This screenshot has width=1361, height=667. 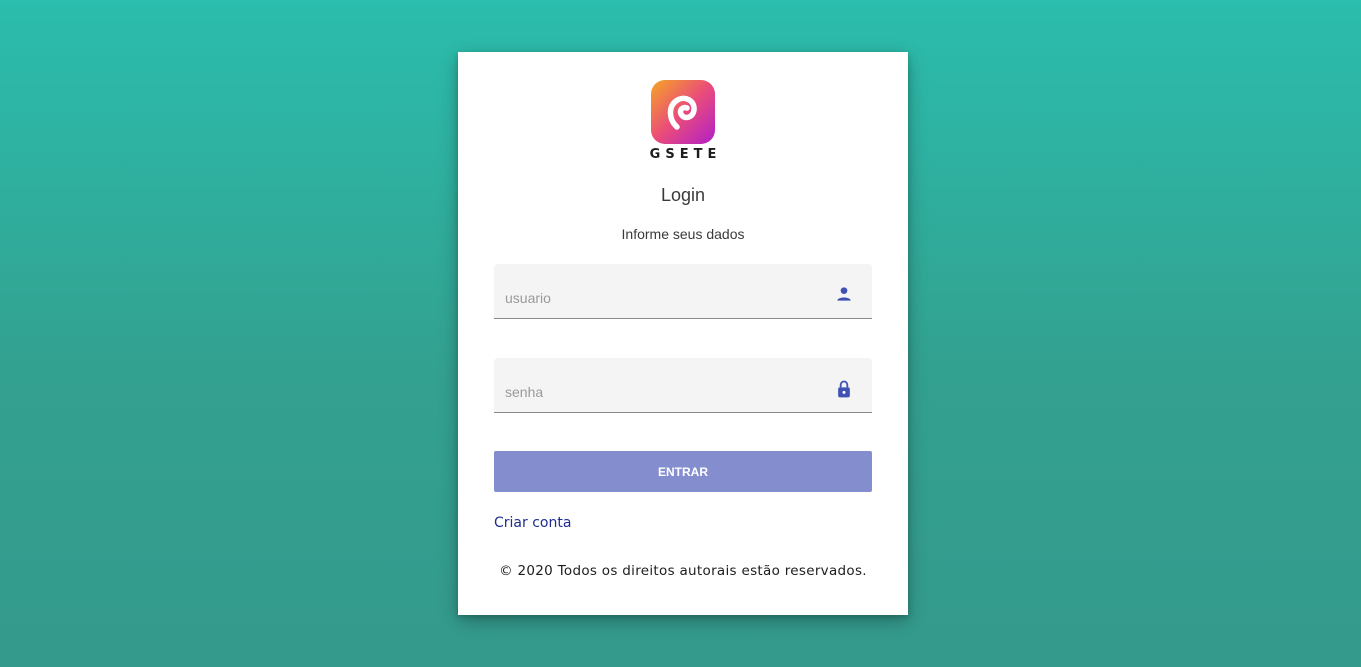 I want to click on person-icon, so click(x=844, y=294).